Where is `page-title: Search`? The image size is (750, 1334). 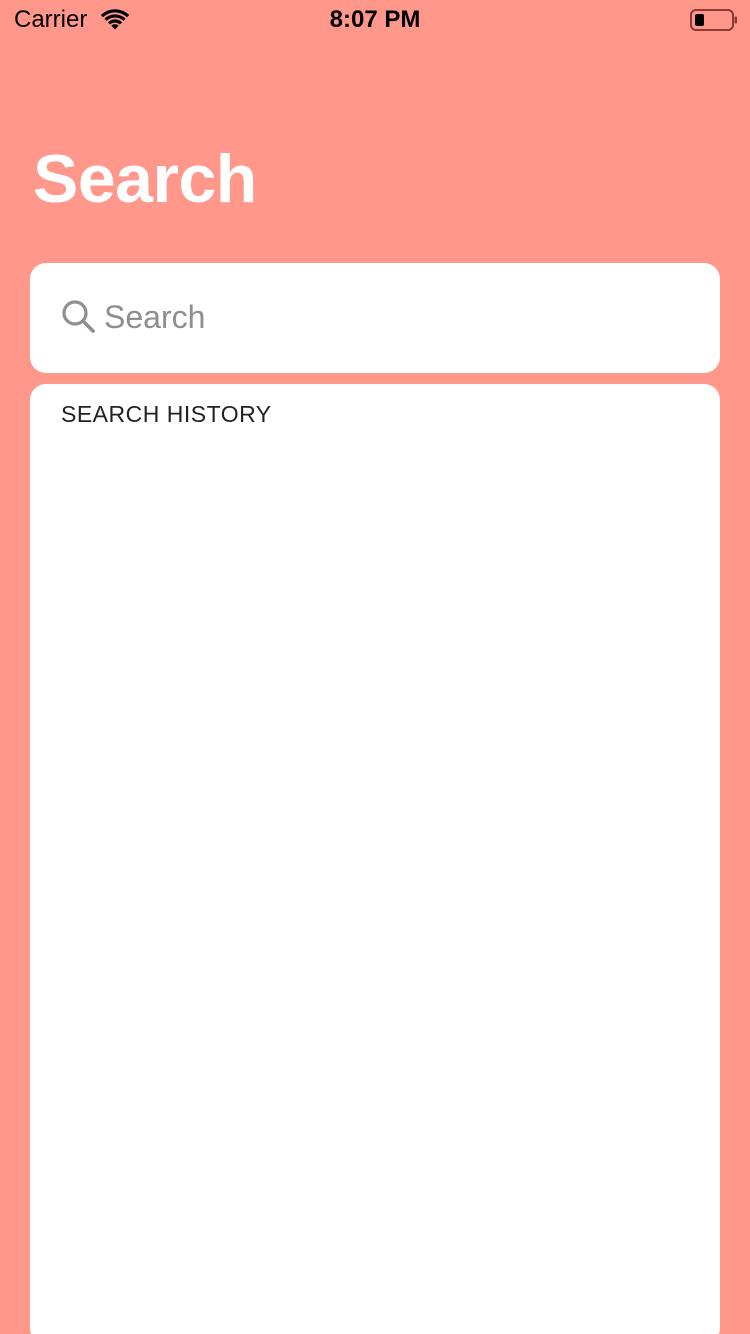 page-title: Search is located at coordinates (145, 179).